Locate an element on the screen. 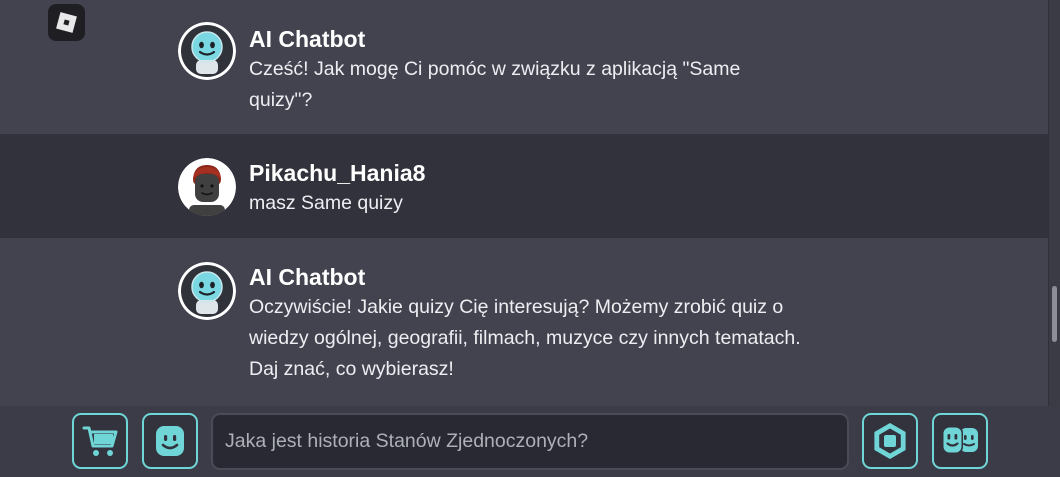 The image size is (1060, 477). roblox-logo-icon is located at coordinates (66, 22).